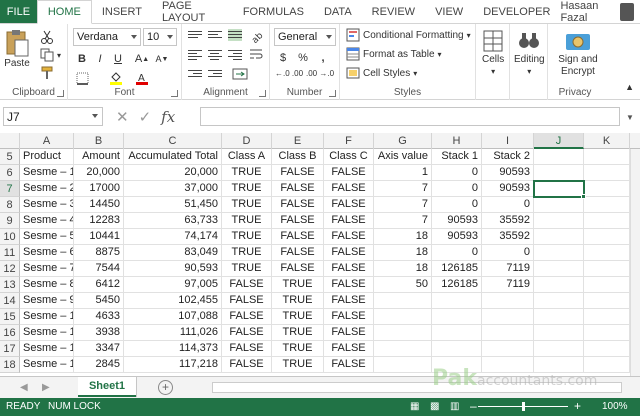  Describe the element at coordinates (298, 173) in the screenshot. I see `cell-e6: FALSE` at that location.